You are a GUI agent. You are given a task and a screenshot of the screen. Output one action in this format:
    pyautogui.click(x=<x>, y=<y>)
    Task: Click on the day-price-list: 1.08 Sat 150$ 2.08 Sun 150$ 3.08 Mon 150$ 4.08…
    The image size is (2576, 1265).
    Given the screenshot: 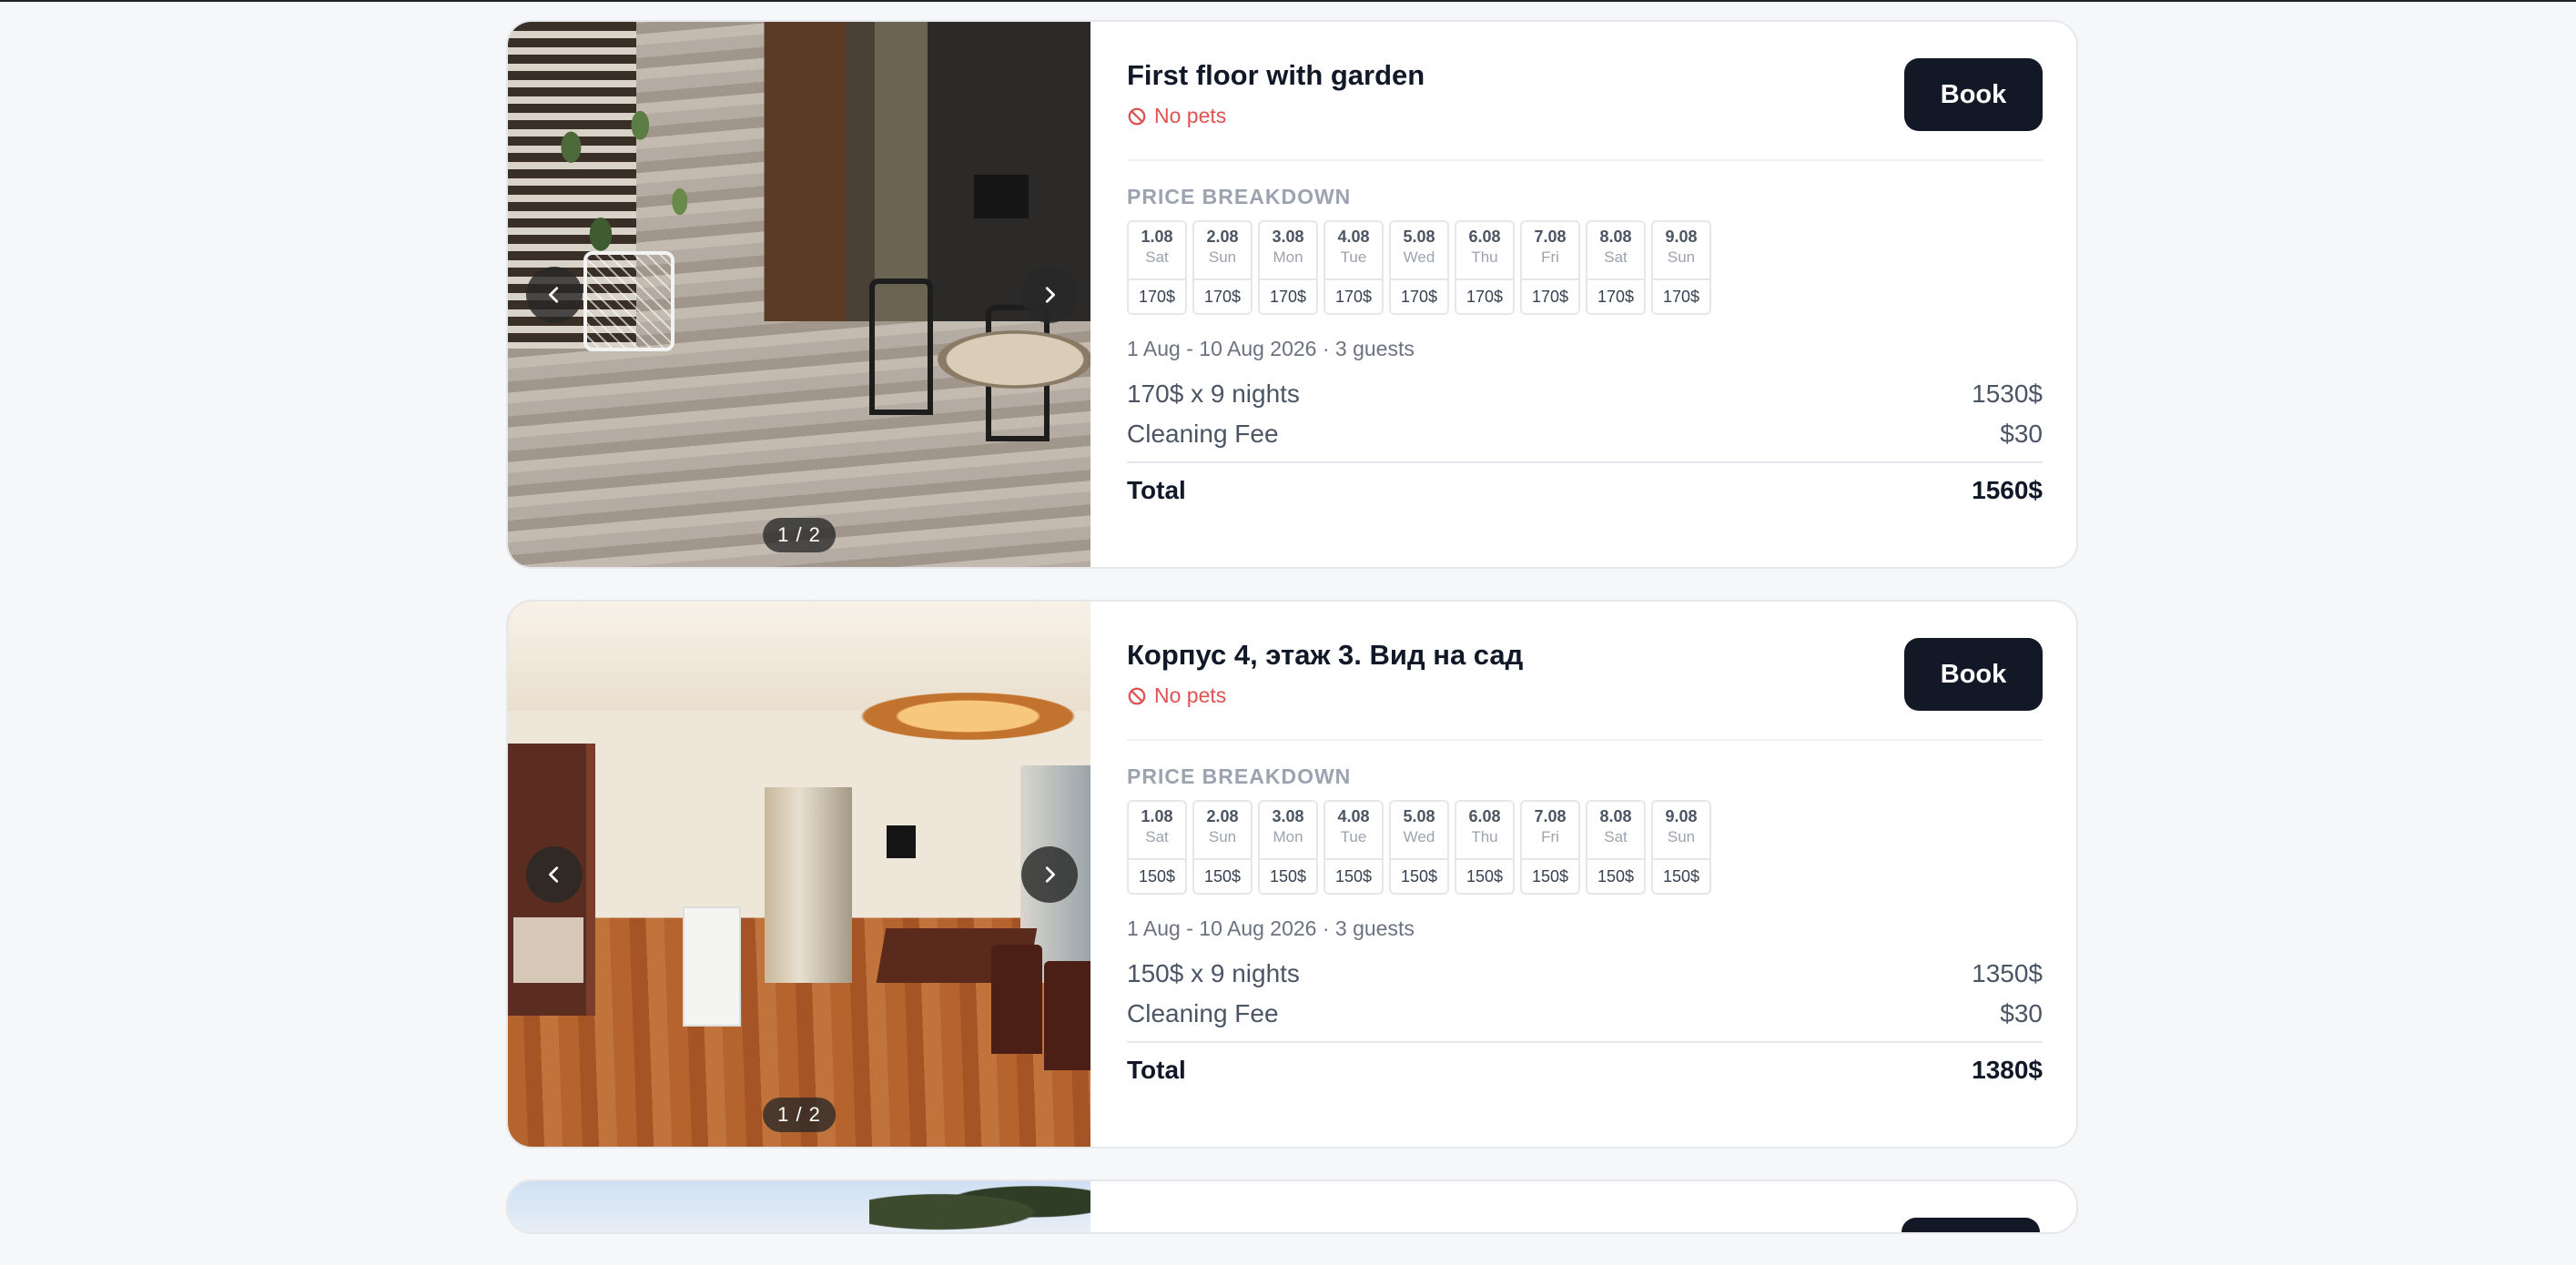 What is the action you would take?
    pyautogui.click(x=1585, y=848)
    